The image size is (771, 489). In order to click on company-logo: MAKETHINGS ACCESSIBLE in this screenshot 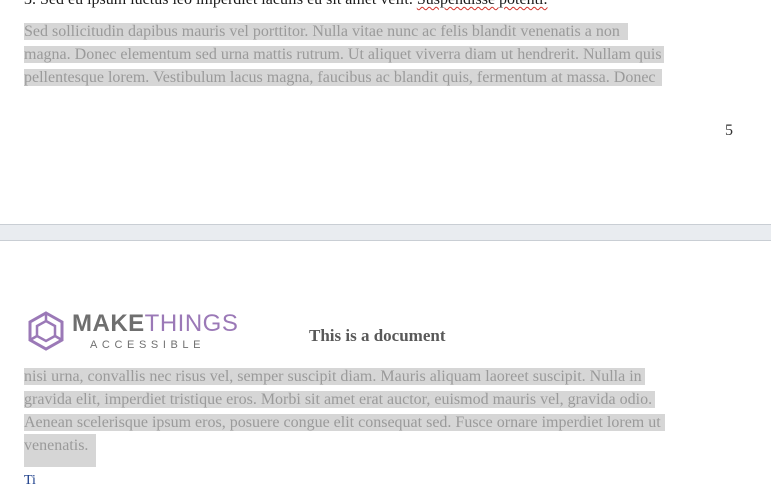, I will do `click(132, 331)`.